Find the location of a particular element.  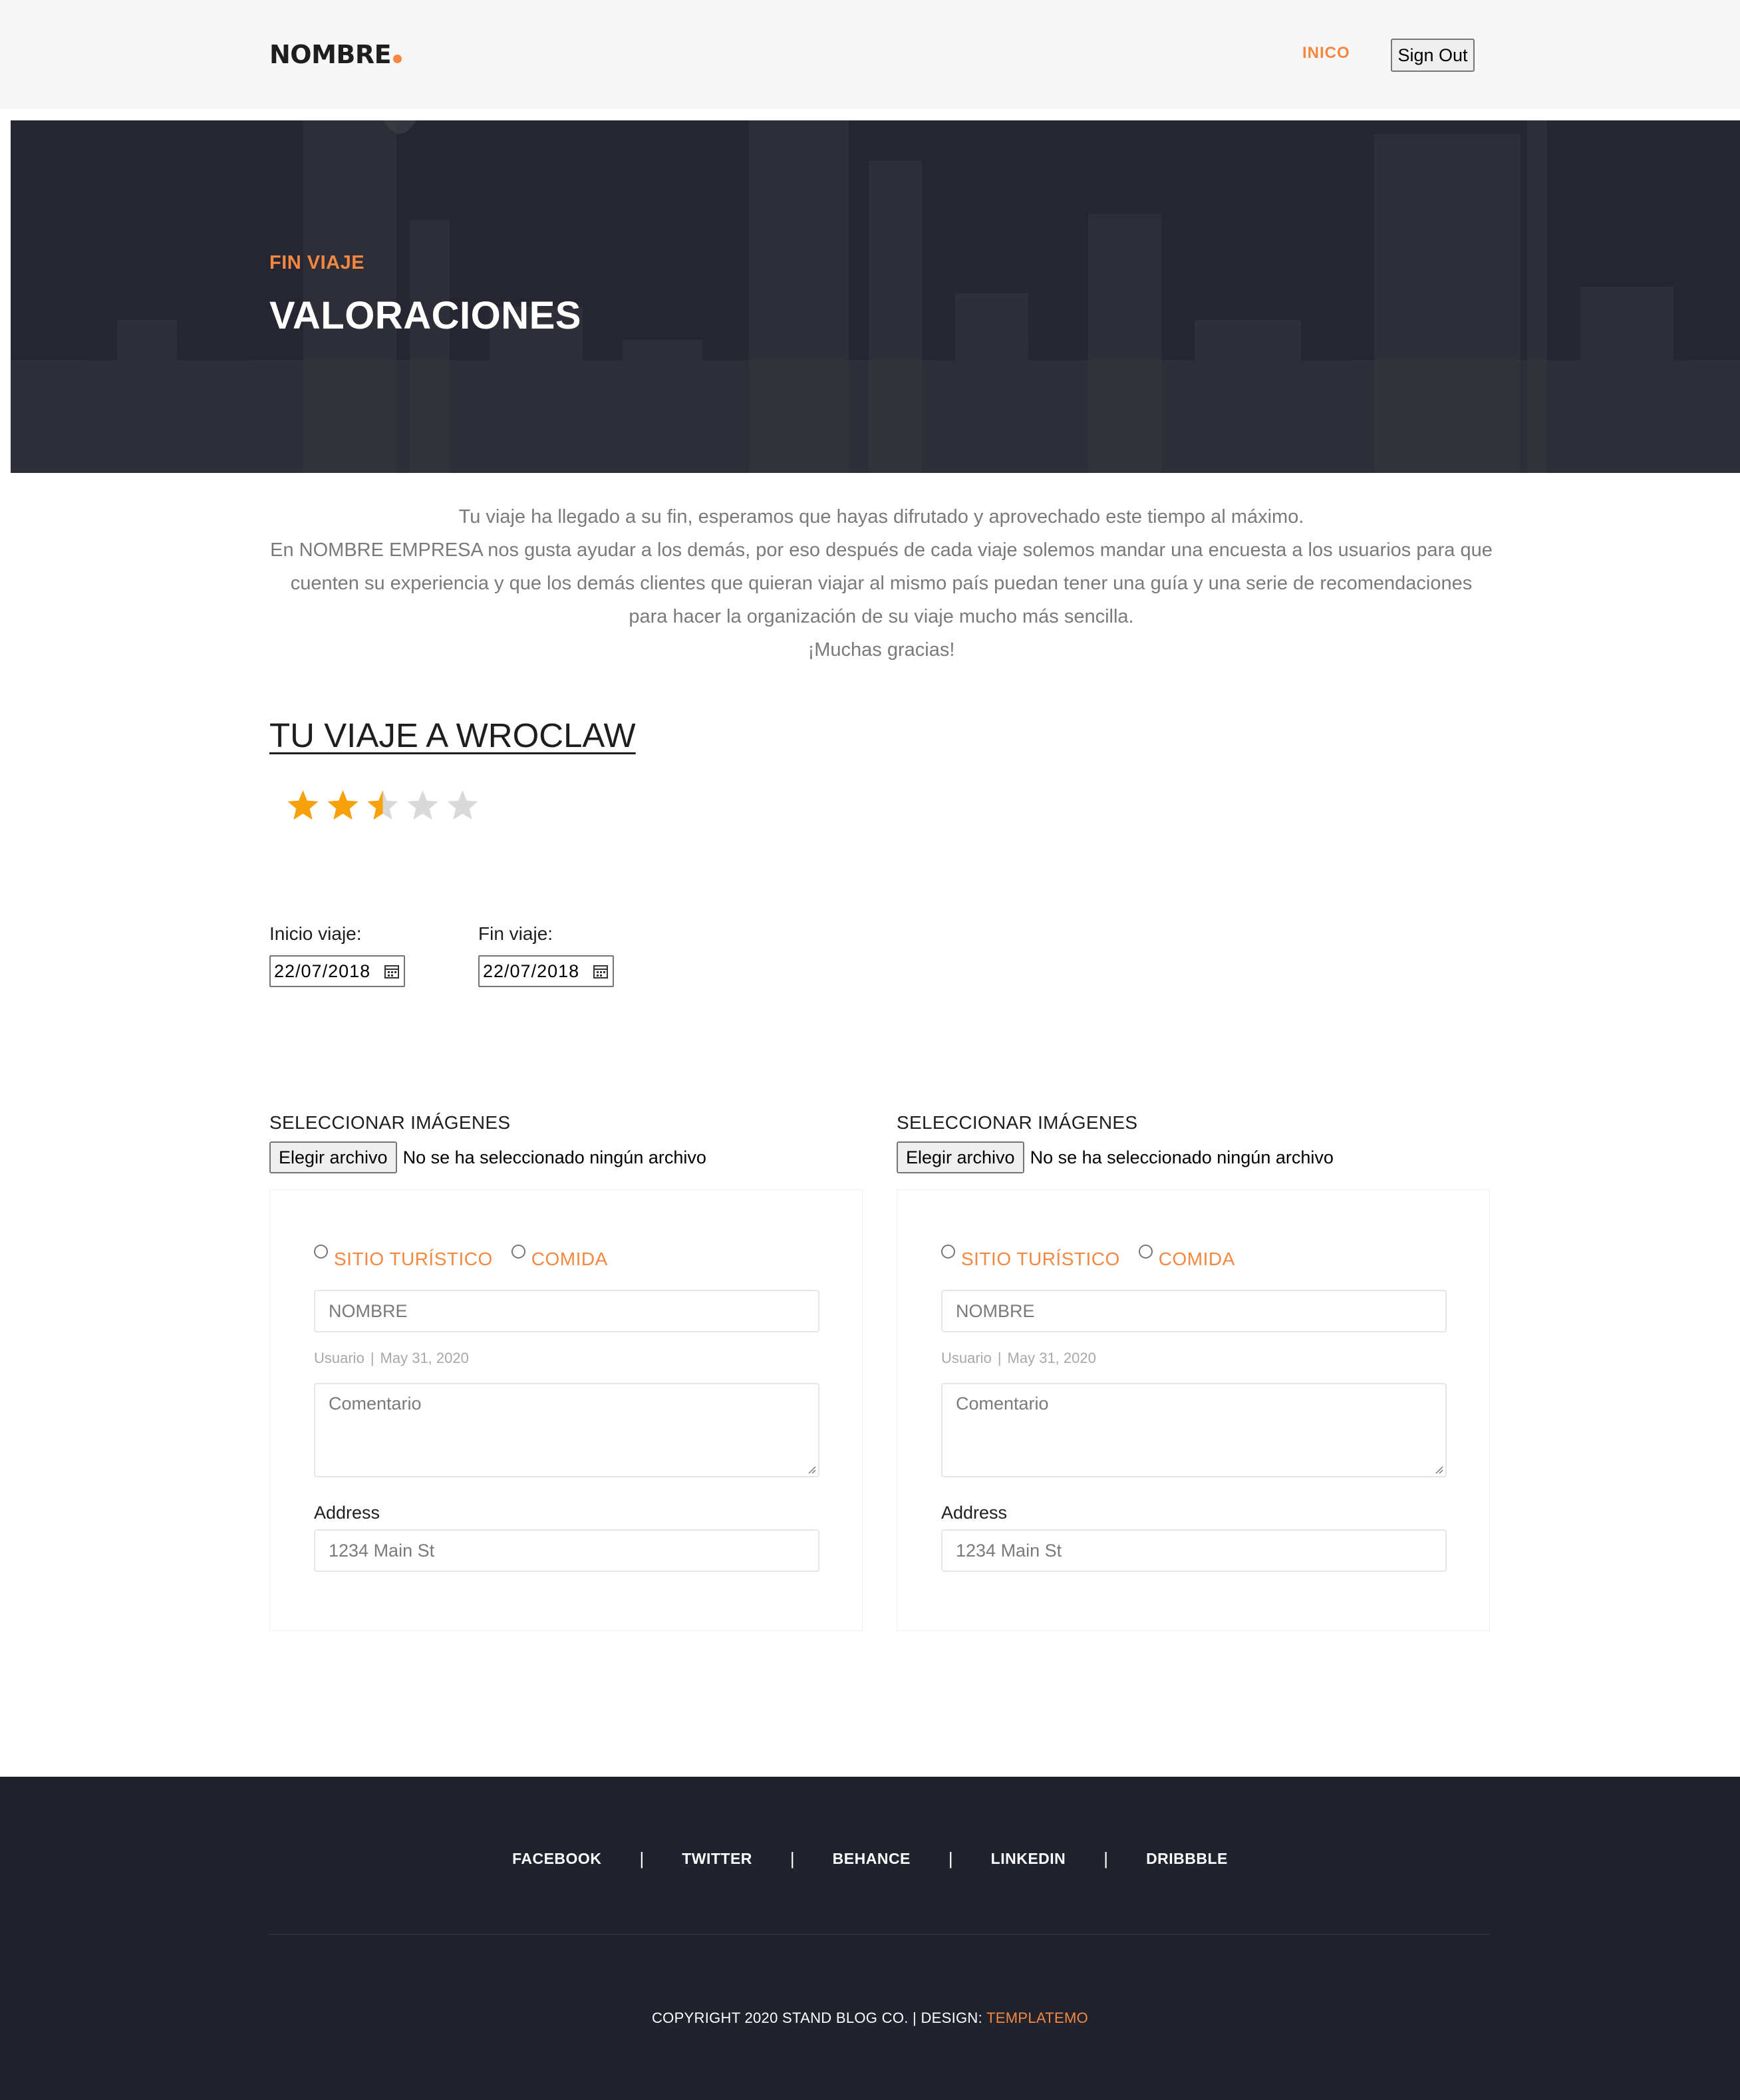

end-date-label: Fin viaje: is located at coordinates (515, 933).